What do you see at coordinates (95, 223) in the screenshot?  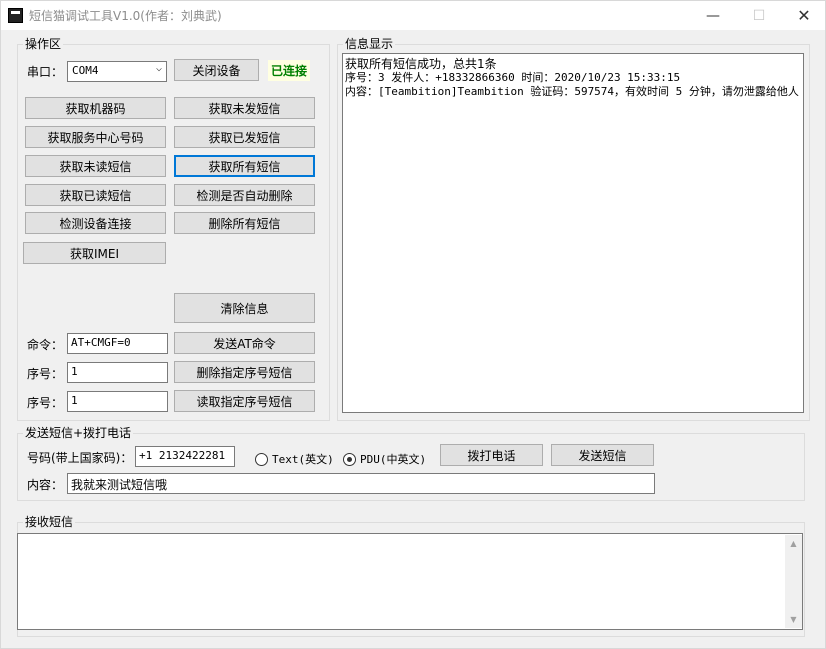 I see `check-device-button: 检测设备连接` at bounding box center [95, 223].